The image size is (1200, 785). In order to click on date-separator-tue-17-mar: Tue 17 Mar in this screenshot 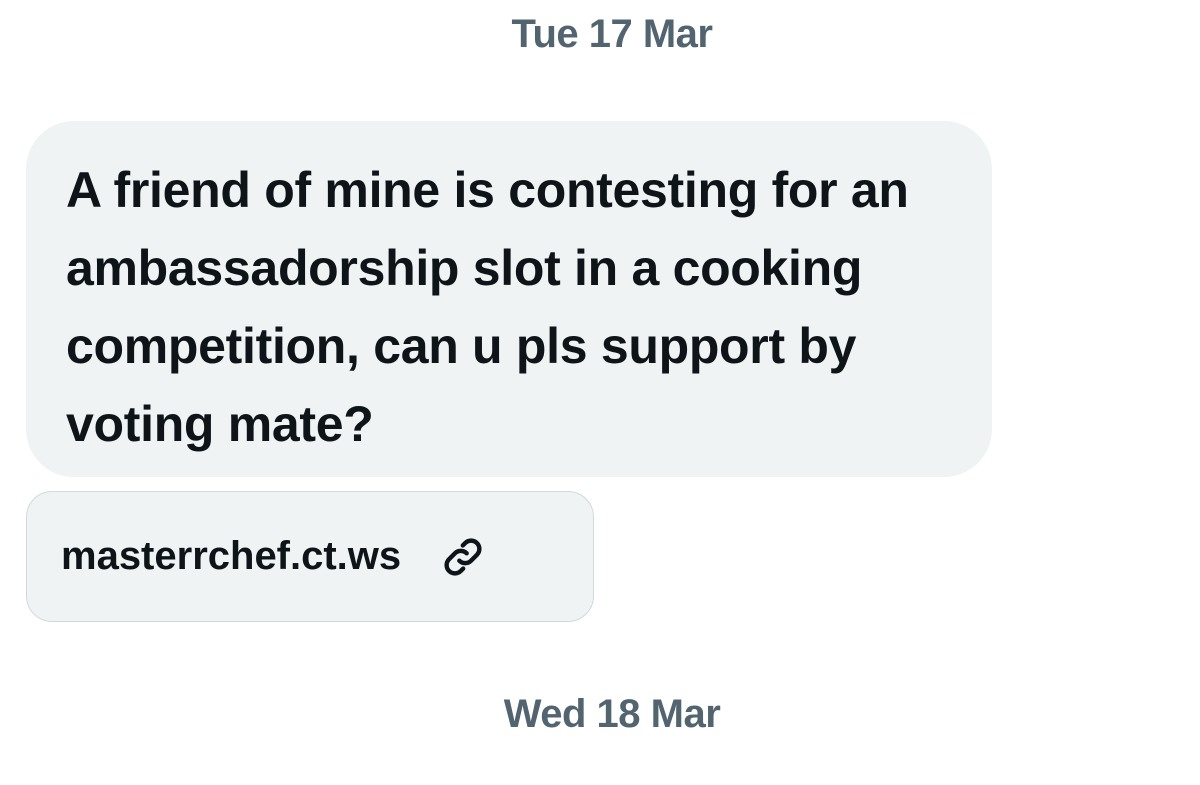, I will do `click(612, 34)`.